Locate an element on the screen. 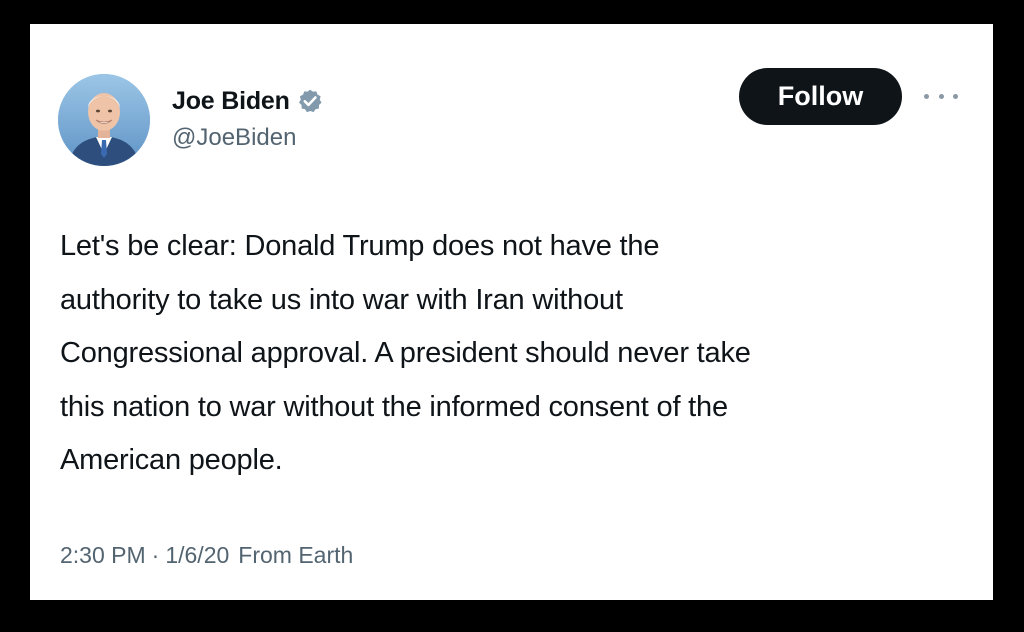 Image resolution: width=1024 pixels, height=632 pixels. follow-button: Follow is located at coordinates (820, 96).